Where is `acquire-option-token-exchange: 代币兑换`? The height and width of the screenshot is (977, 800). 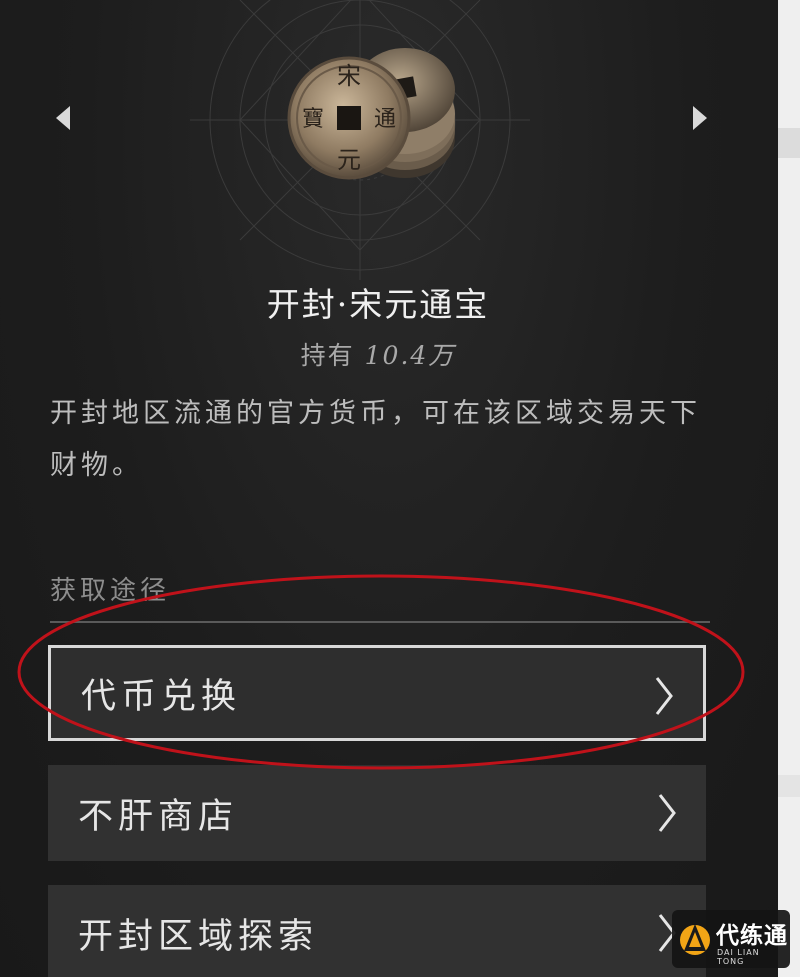
acquire-option-token-exchange: 代币兑换 is located at coordinates (377, 693).